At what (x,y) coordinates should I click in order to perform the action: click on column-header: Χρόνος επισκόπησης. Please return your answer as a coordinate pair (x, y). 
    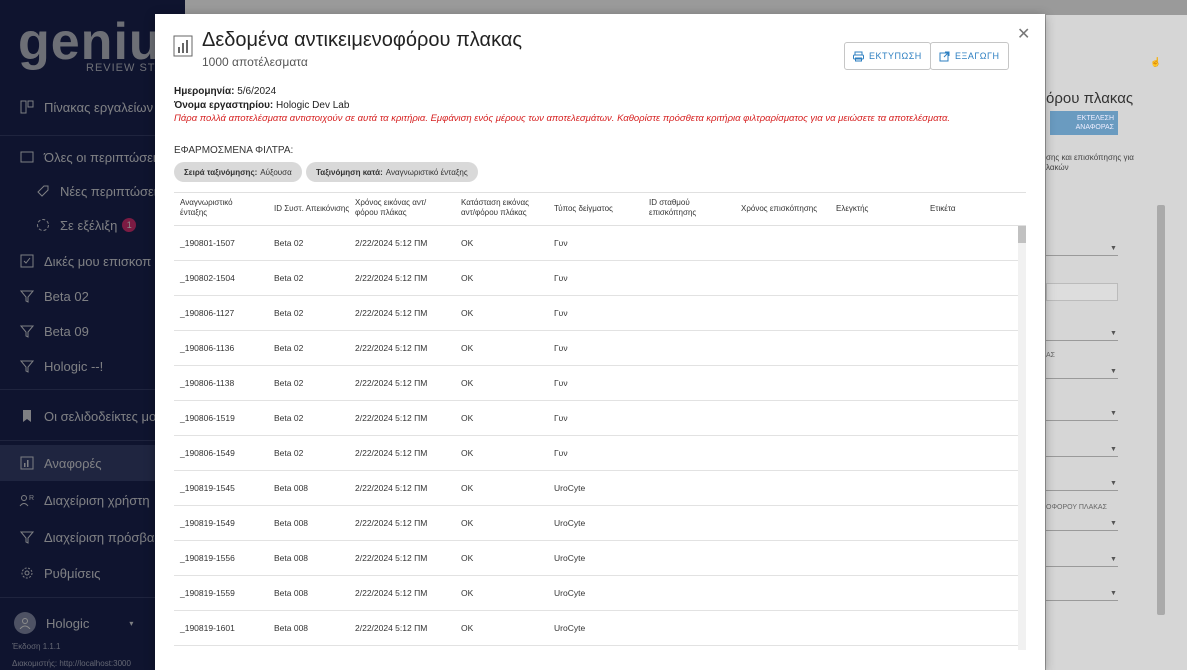
    Looking at the image, I should click on (779, 209).